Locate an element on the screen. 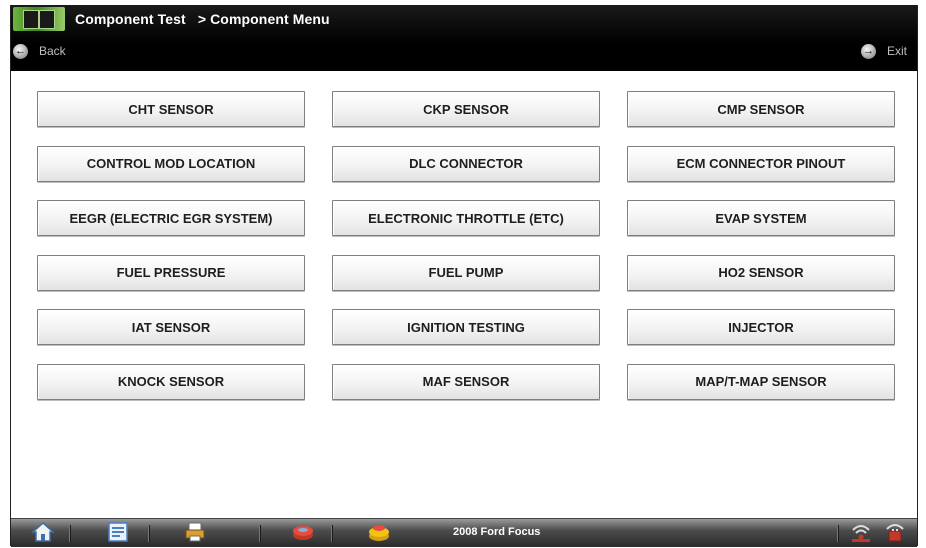 Image resolution: width=926 pixels, height=548 pixels. component-button-ho2-sensor: HO2 SENSOR is located at coordinates (761, 272).